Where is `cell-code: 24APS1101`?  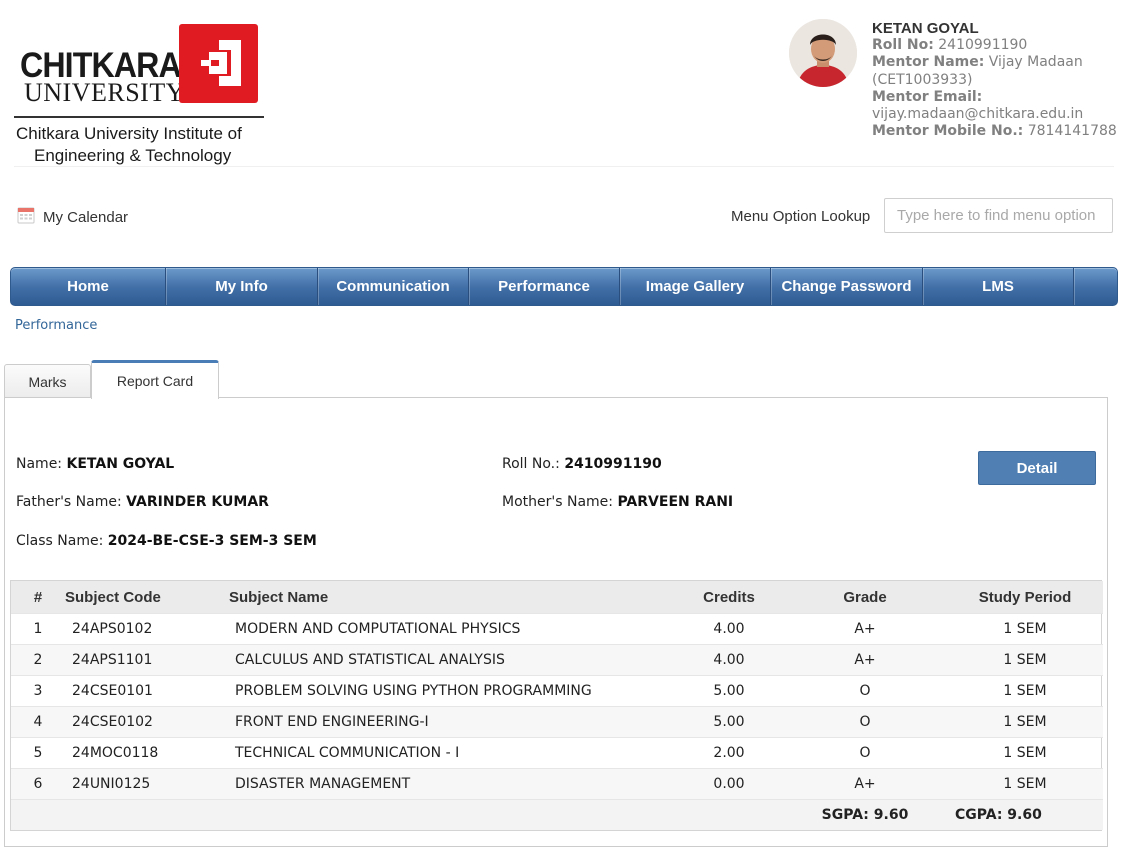 cell-code: 24APS1101 is located at coordinates (145, 660).